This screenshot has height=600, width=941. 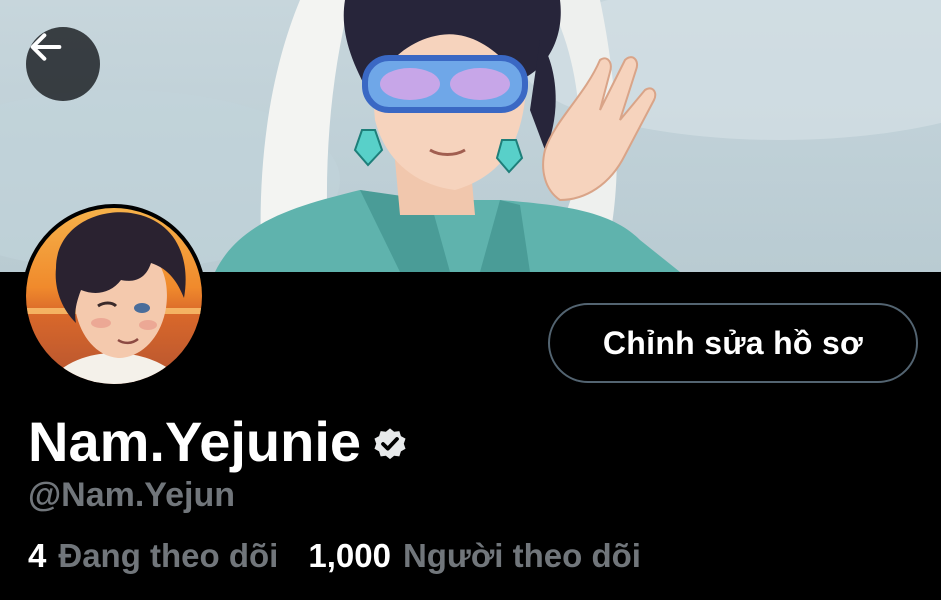 I want to click on avatar, so click(x=114, y=296).